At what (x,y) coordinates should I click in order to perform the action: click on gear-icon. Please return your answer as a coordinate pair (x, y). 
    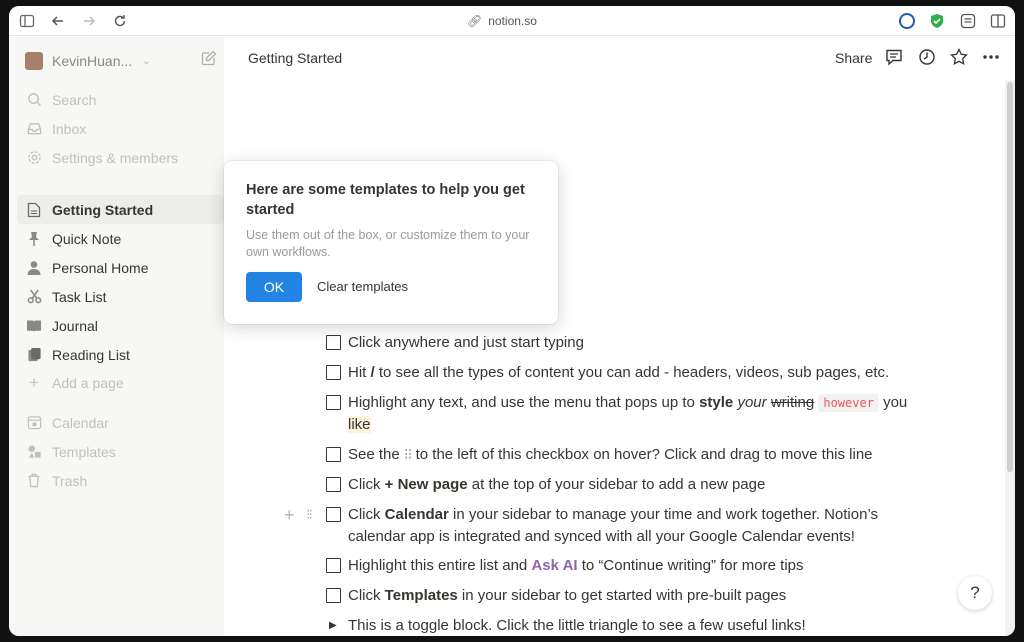
    Looking at the image, I should click on (34, 158).